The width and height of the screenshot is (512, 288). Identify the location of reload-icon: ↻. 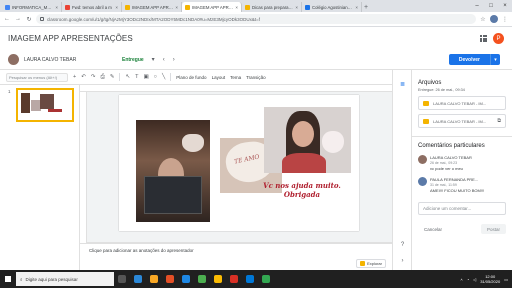
(29, 19).